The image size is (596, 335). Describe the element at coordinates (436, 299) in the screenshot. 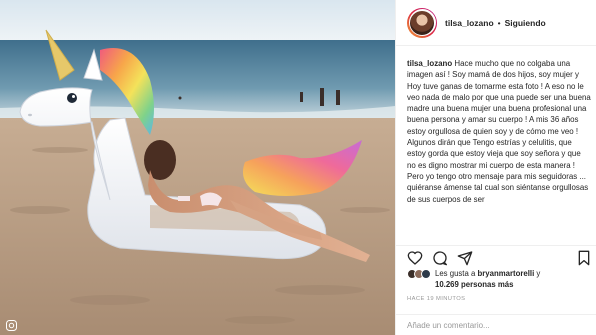

I see `post-timestamp: HACE 19 MINUTOS` at that location.